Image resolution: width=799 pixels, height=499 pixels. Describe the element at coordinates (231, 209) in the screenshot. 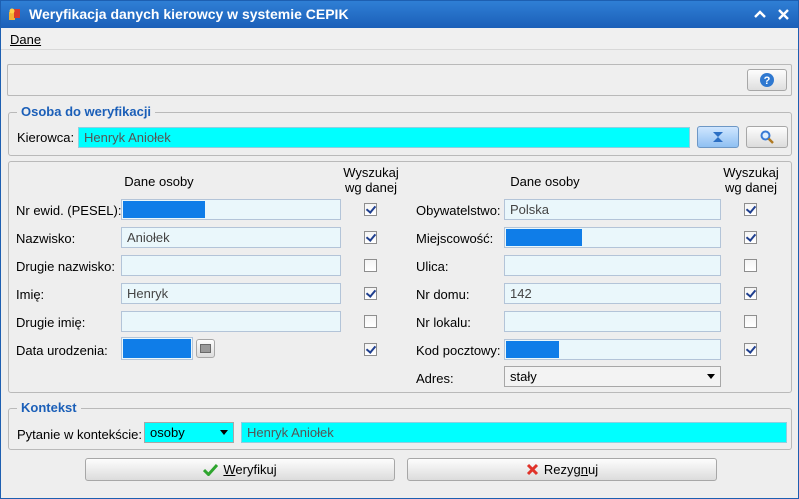

I see `pesel-field` at that location.